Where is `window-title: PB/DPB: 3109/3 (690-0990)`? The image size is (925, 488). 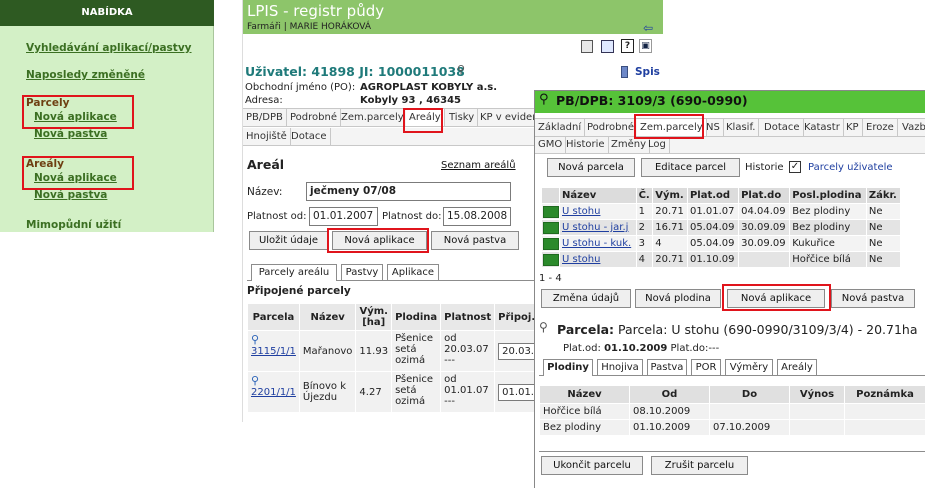 window-title: PB/DPB: 3109/3 (690-0990) is located at coordinates (652, 100).